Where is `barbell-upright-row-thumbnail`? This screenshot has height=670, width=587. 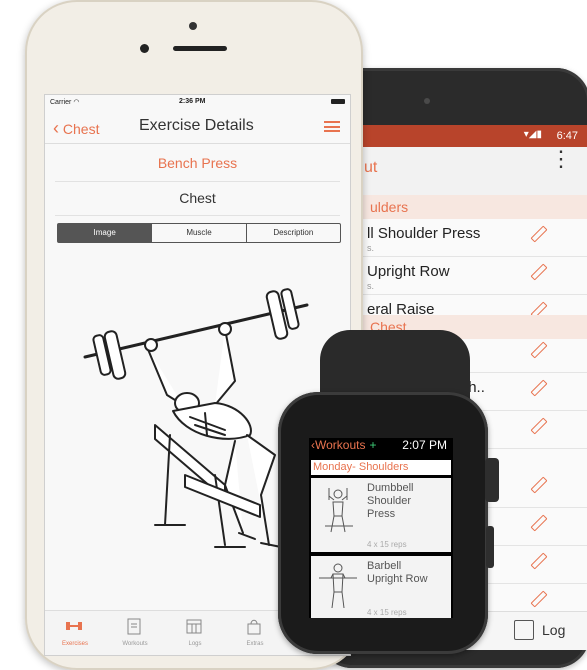 barbell-upright-row-thumbnail is located at coordinates (338, 586).